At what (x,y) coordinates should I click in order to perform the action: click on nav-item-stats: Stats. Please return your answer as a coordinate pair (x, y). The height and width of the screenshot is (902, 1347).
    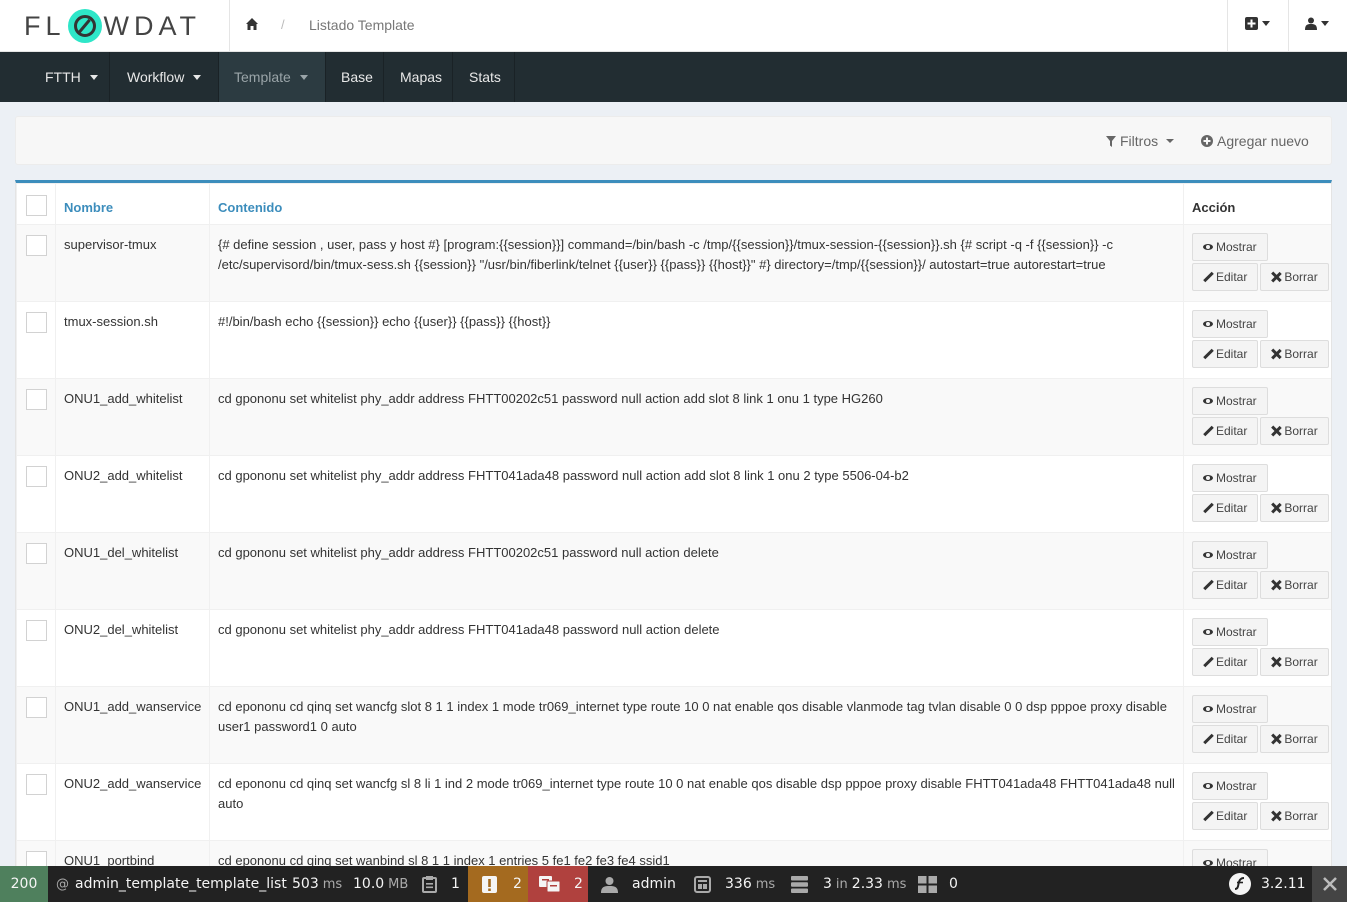
    Looking at the image, I should click on (484, 77).